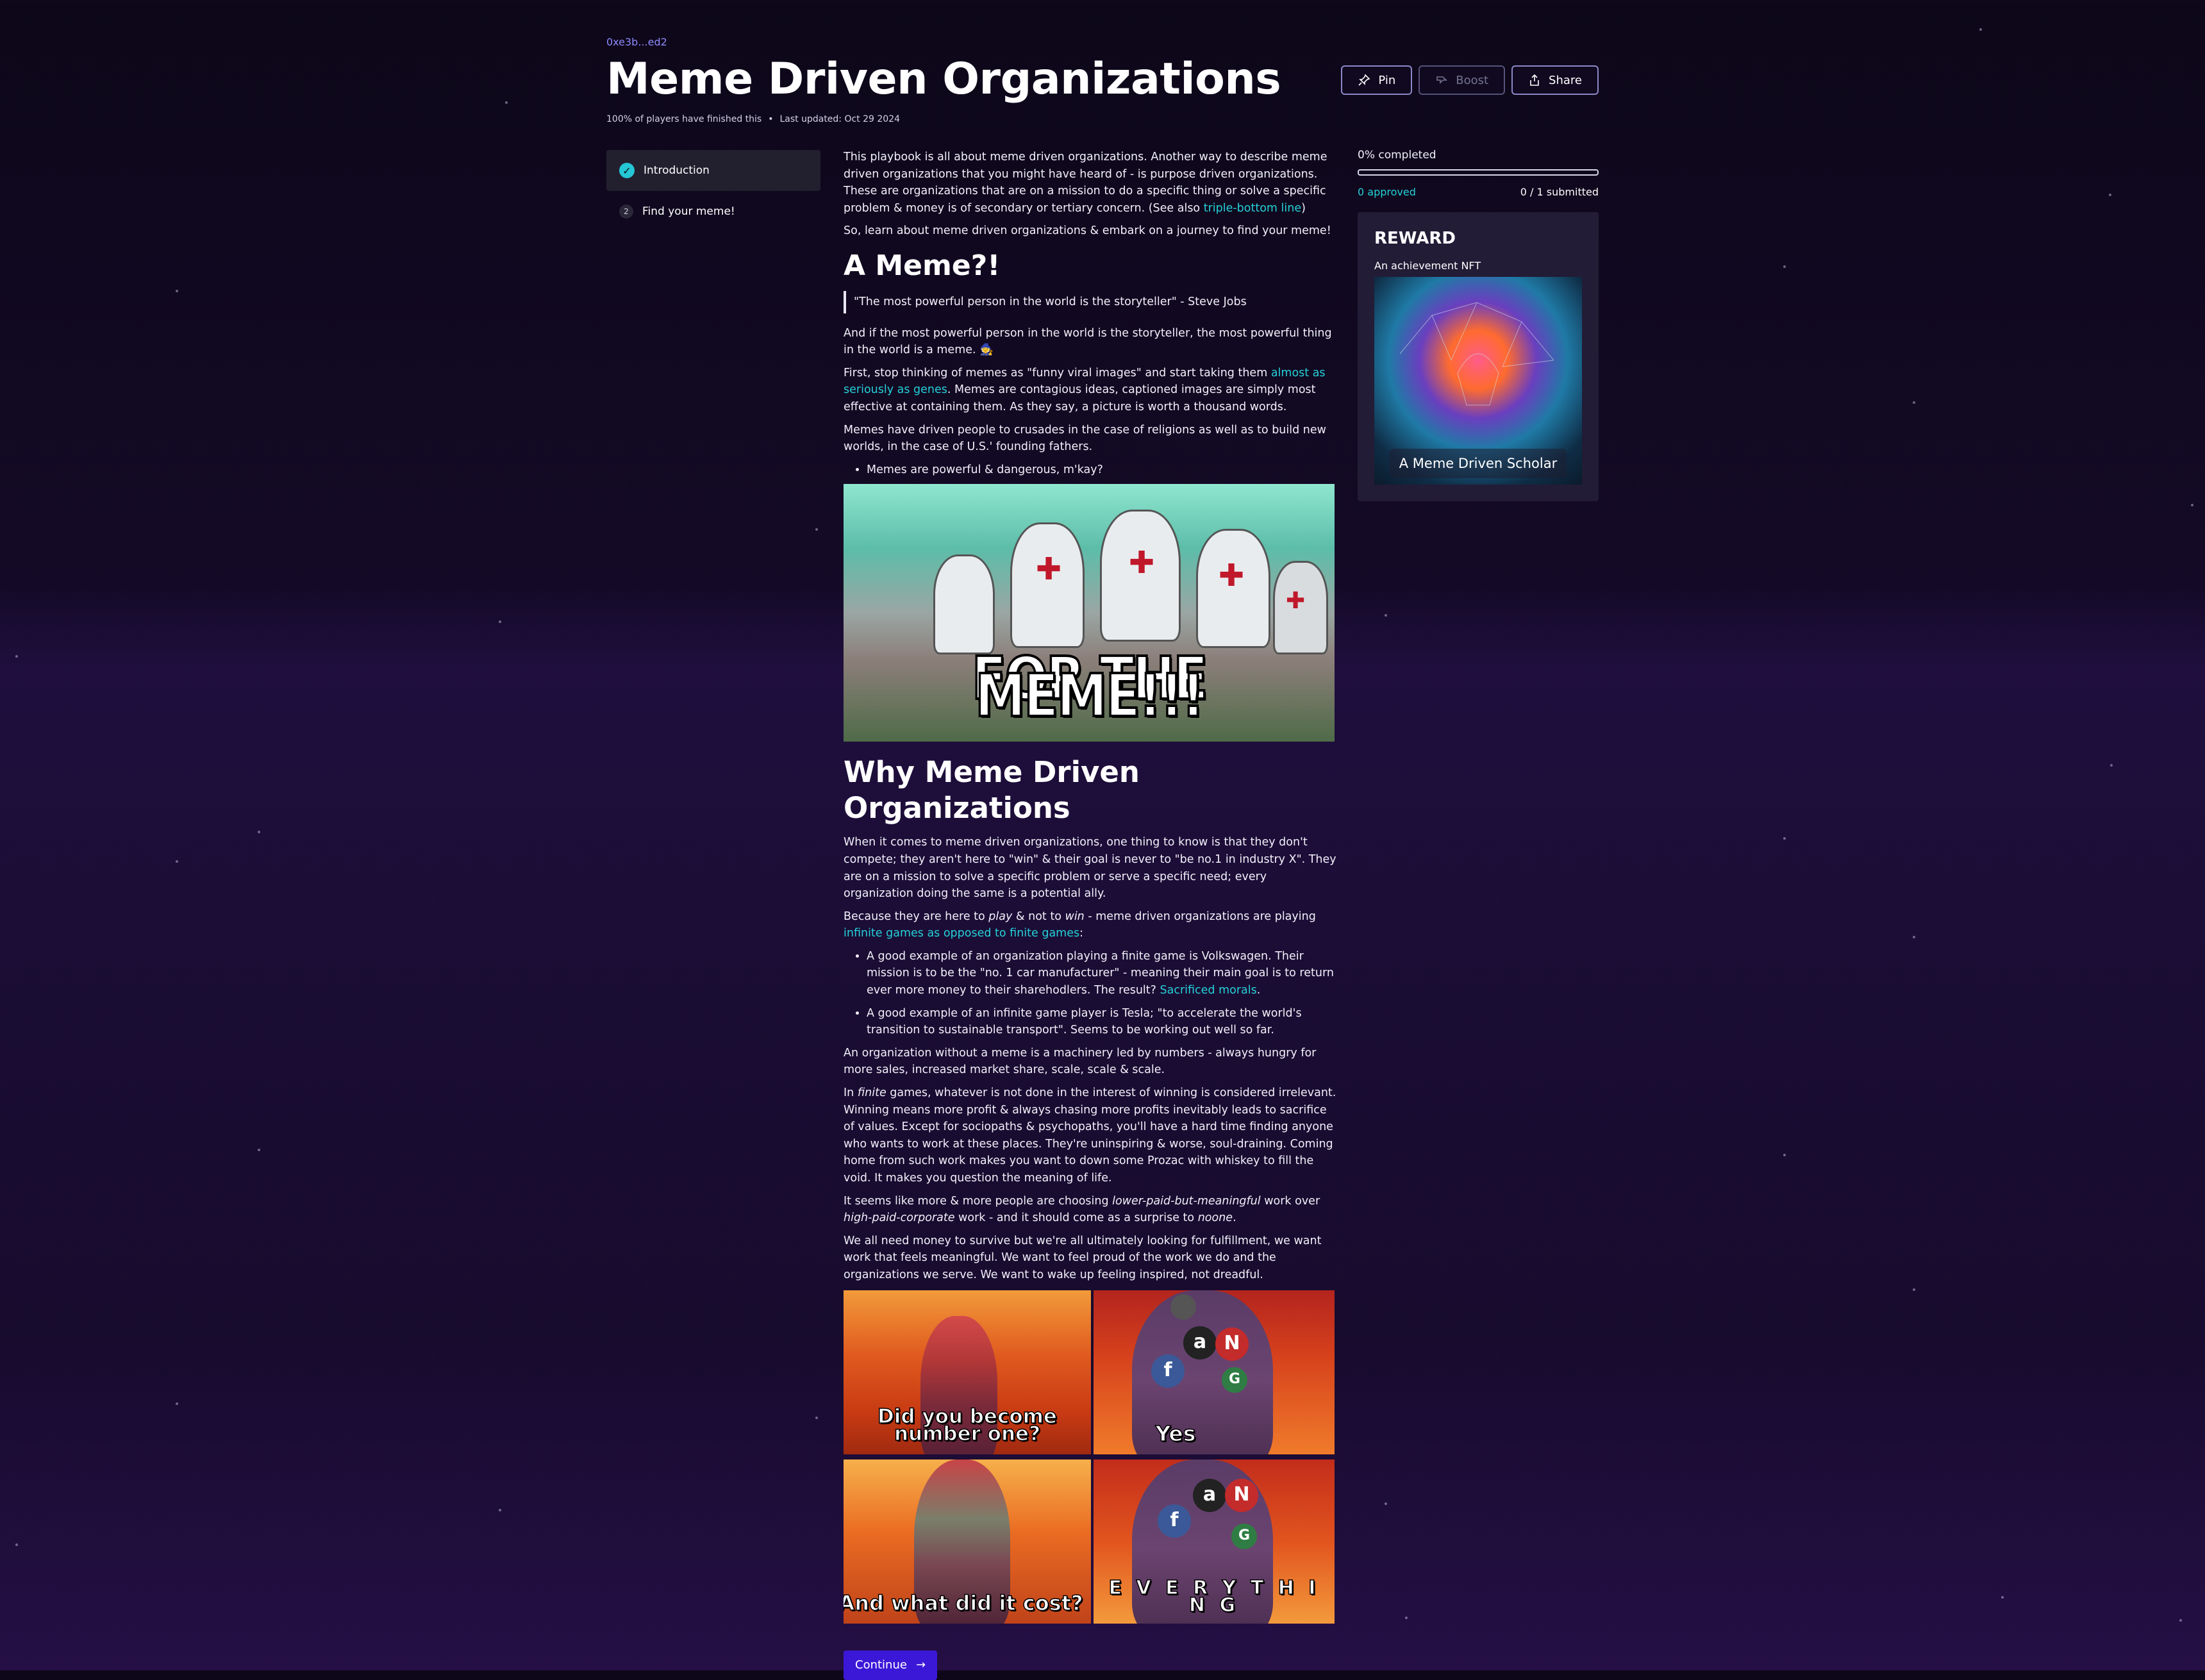 The width and height of the screenshot is (2205, 1680). I want to click on action-buttons: Pin Boost Share, so click(1470, 80).